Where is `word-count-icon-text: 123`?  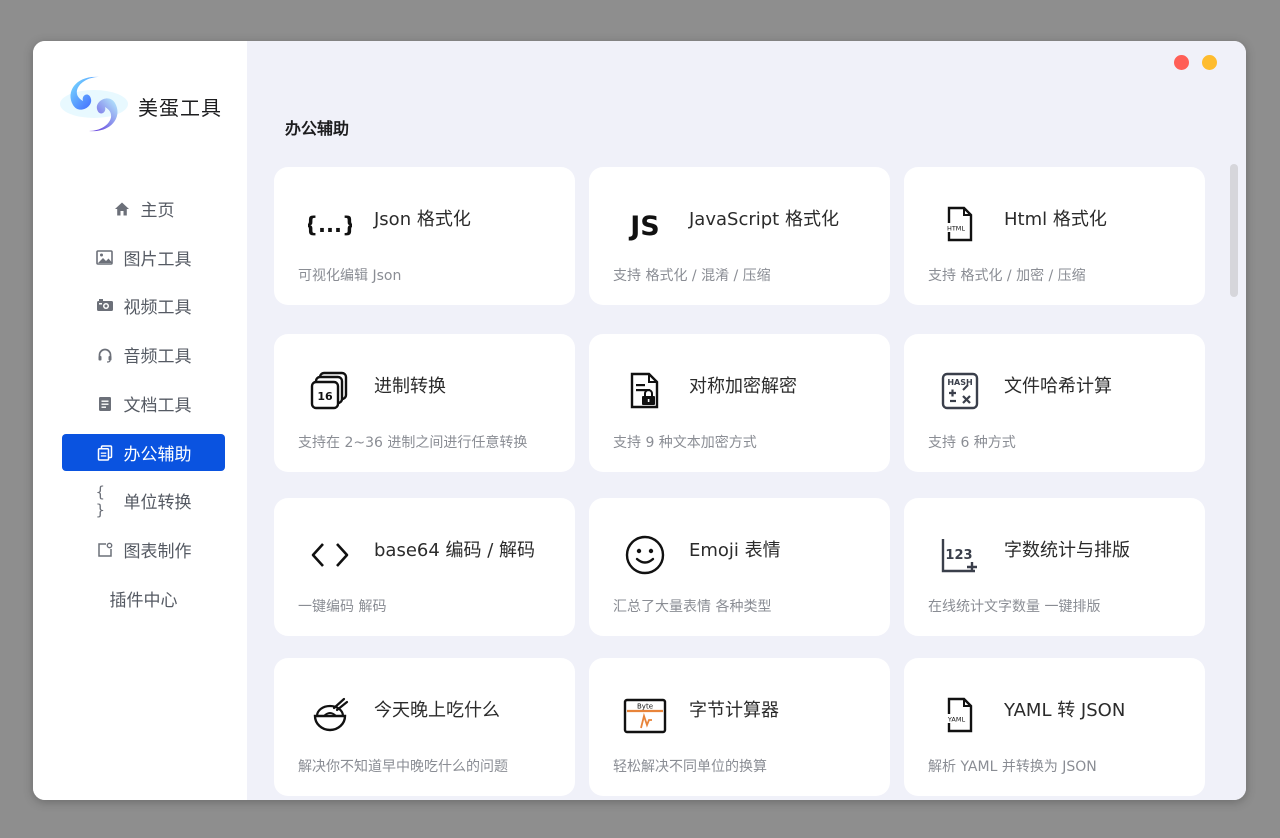
word-count-icon-text: 123 is located at coordinates (958, 555).